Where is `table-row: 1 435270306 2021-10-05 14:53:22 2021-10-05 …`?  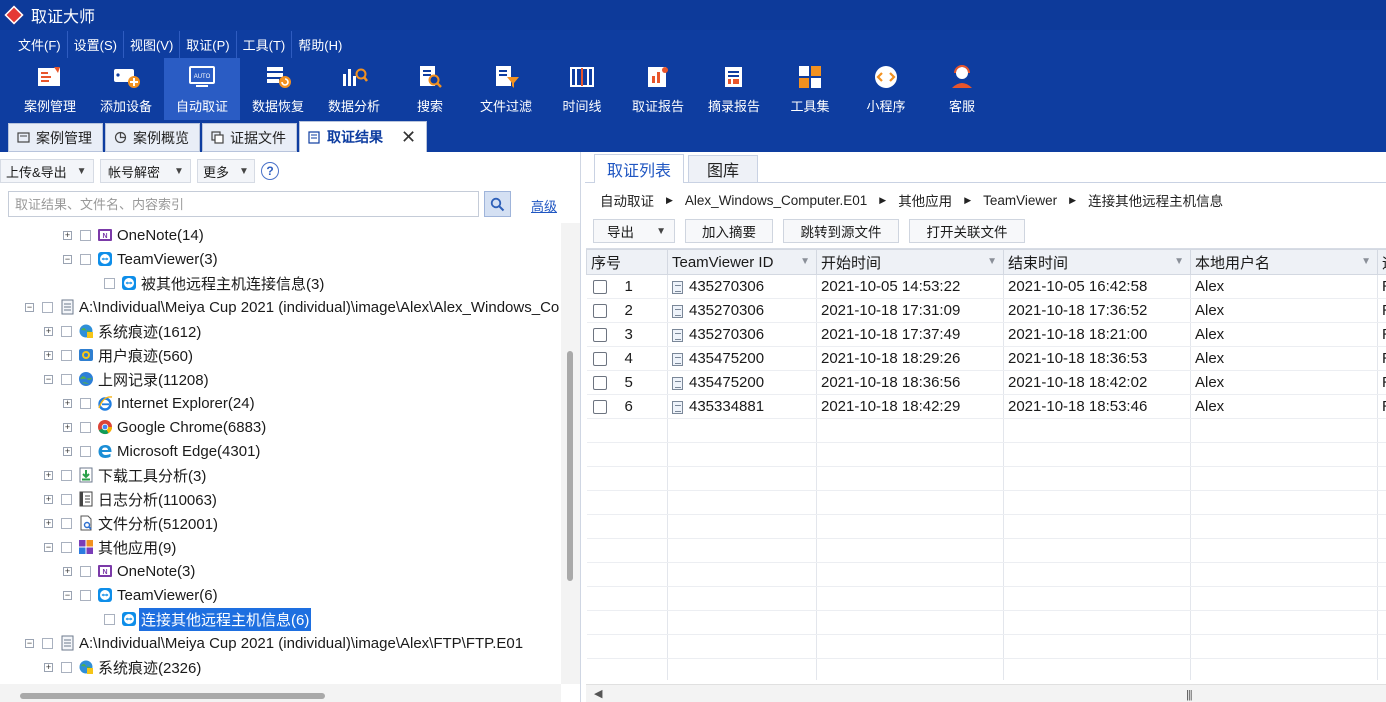 table-row: 1 435270306 2021-10-05 14:53:22 2021-10-05 … is located at coordinates (986, 286).